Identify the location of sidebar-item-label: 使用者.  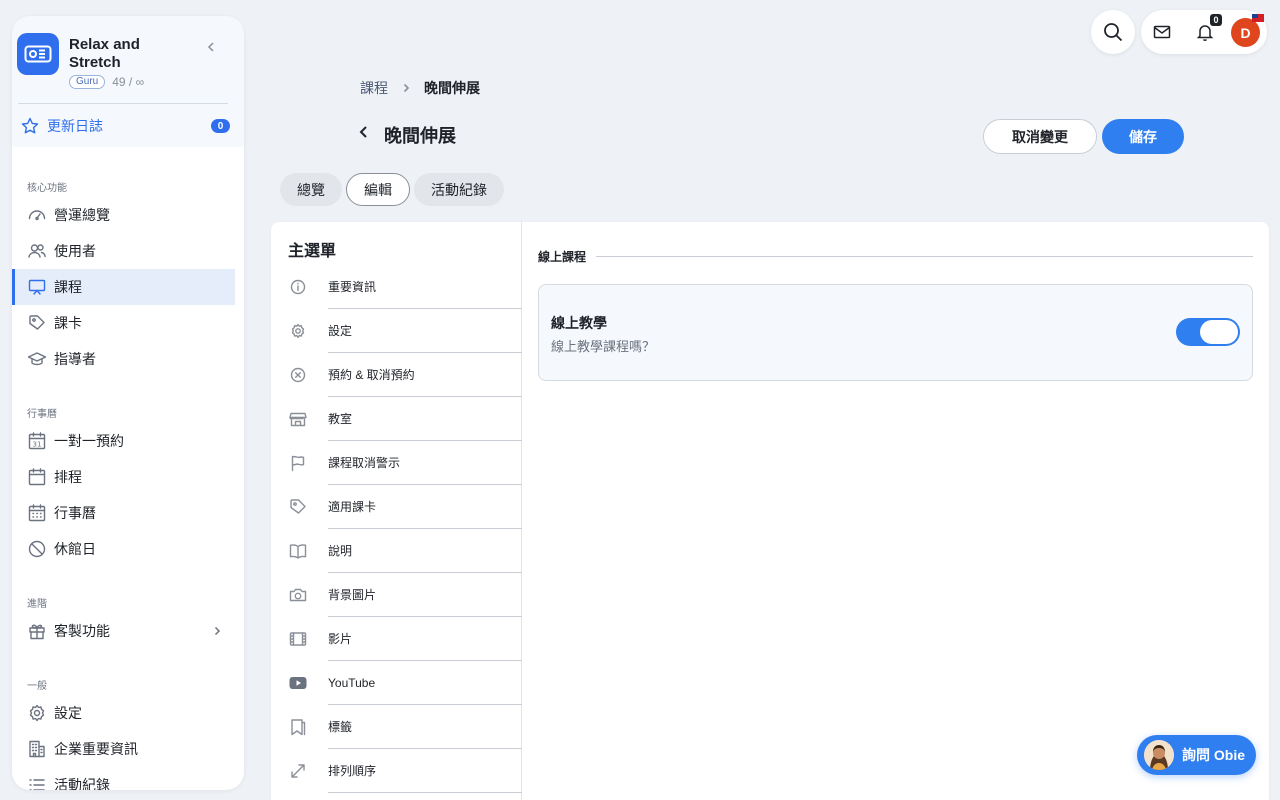
(75, 251).